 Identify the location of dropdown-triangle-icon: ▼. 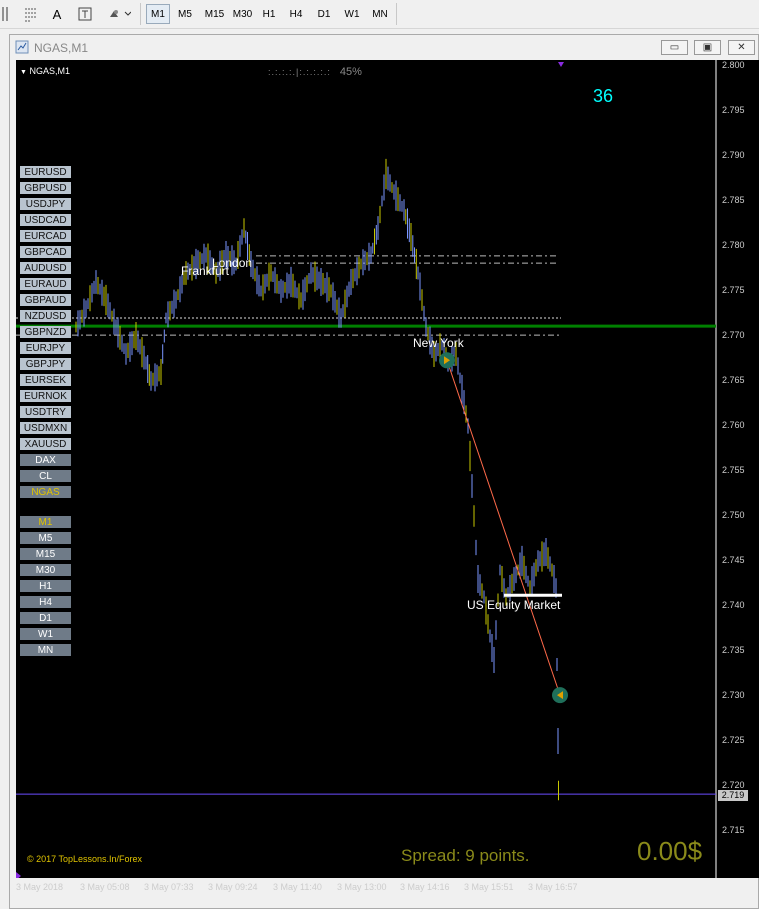
(23, 72).